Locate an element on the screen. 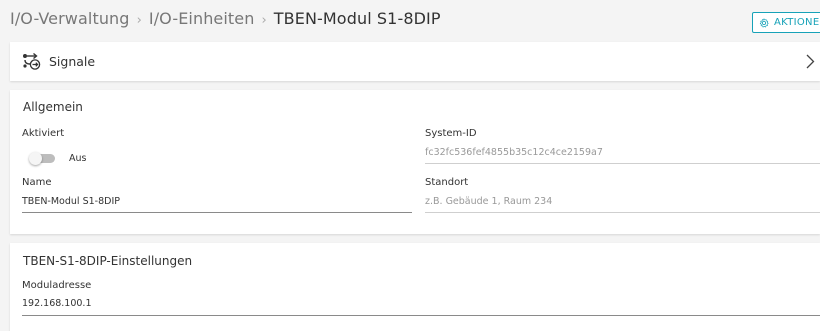 This screenshot has height=331, width=820. breadcrumb-item-io-units: I/O-Einheiten is located at coordinates (202, 18).